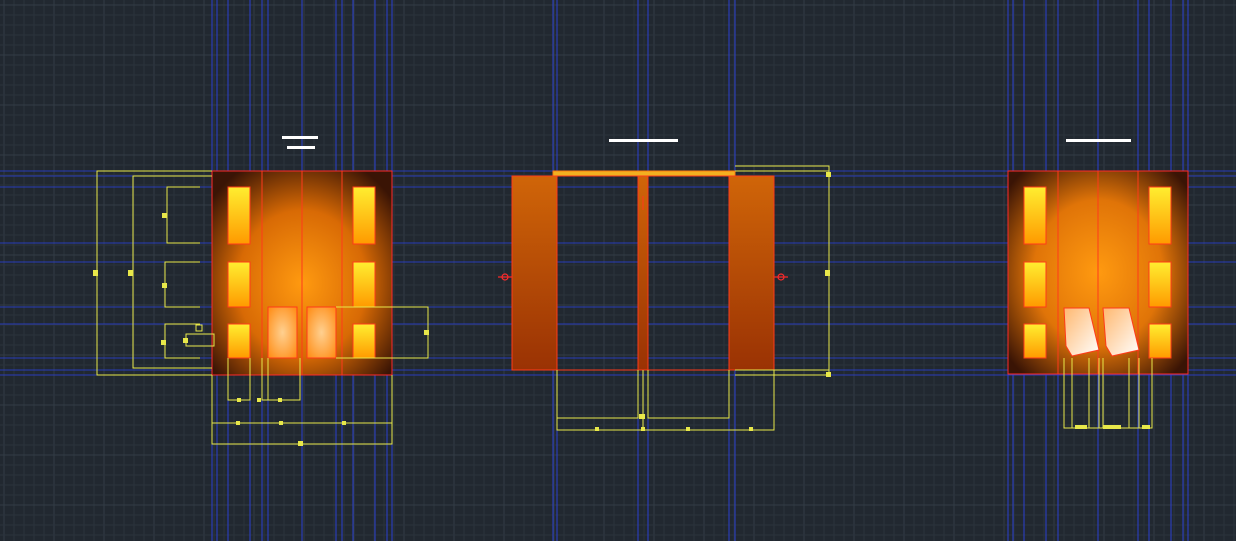  I want to click on center-title-bar, so click(643, 140).